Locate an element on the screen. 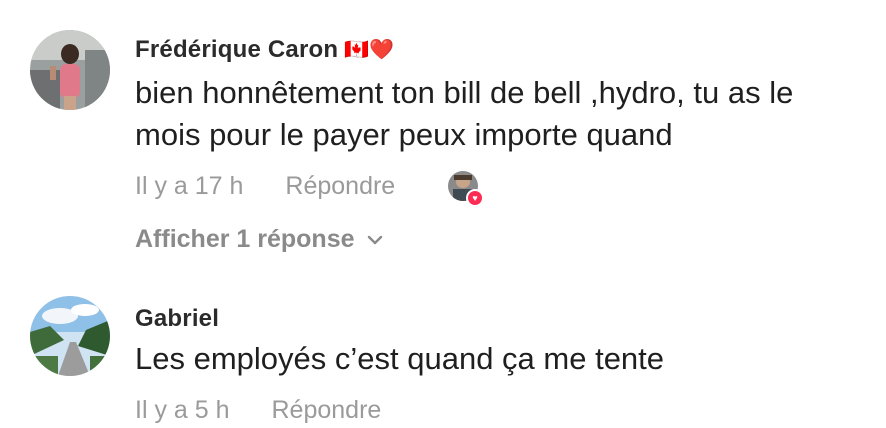 The width and height of the screenshot is (886, 428). view-replies-button: Afficher 1 réponse is located at coordinates (259, 238).